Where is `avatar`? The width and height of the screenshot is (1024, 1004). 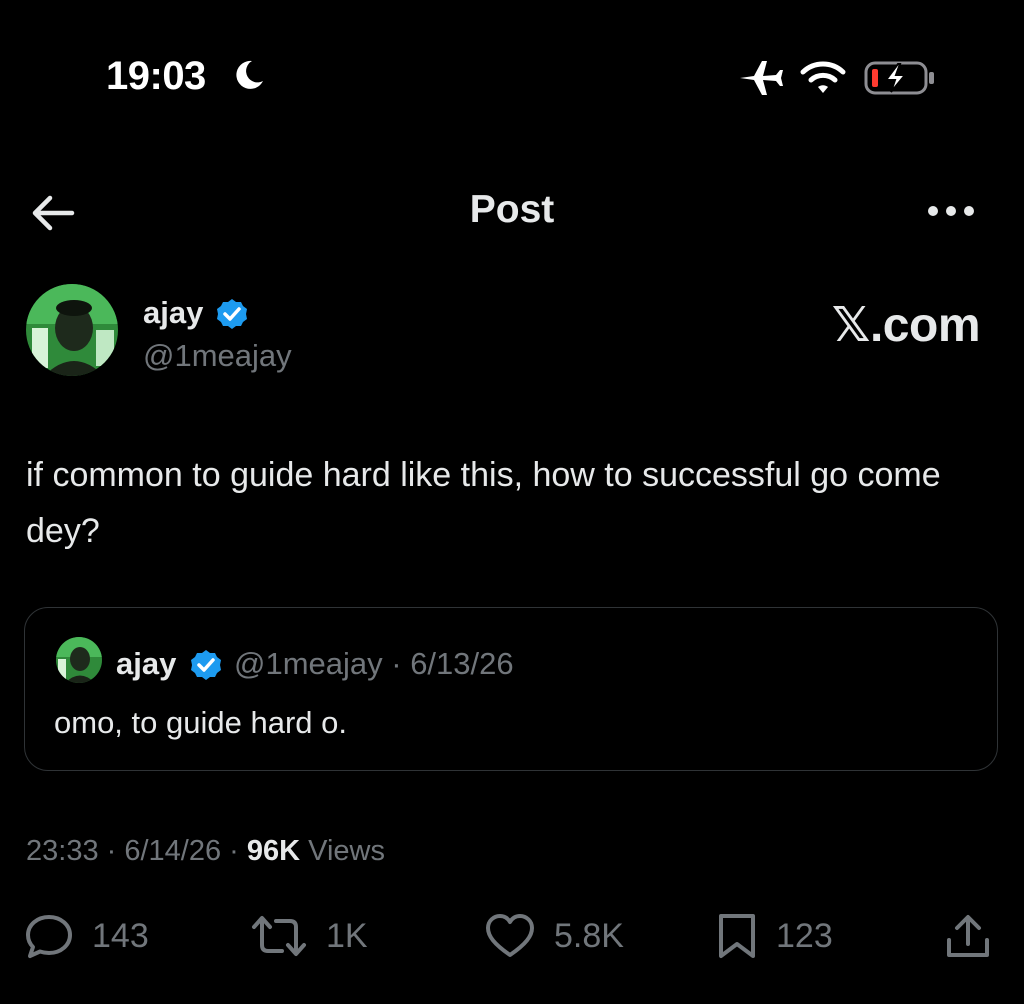 avatar is located at coordinates (72, 330).